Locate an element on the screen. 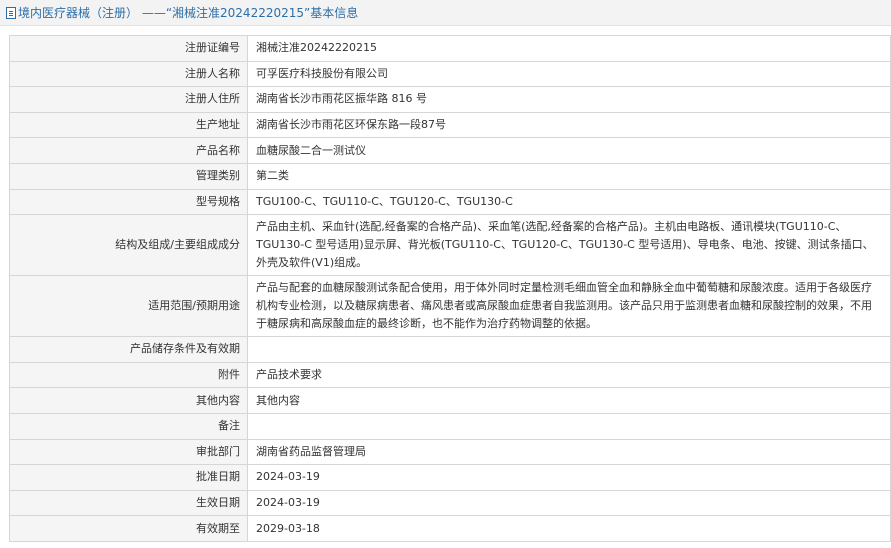 The height and width of the screenshot is (548, 891). row-value: 其他内容 is located at coordinates (569, 400).